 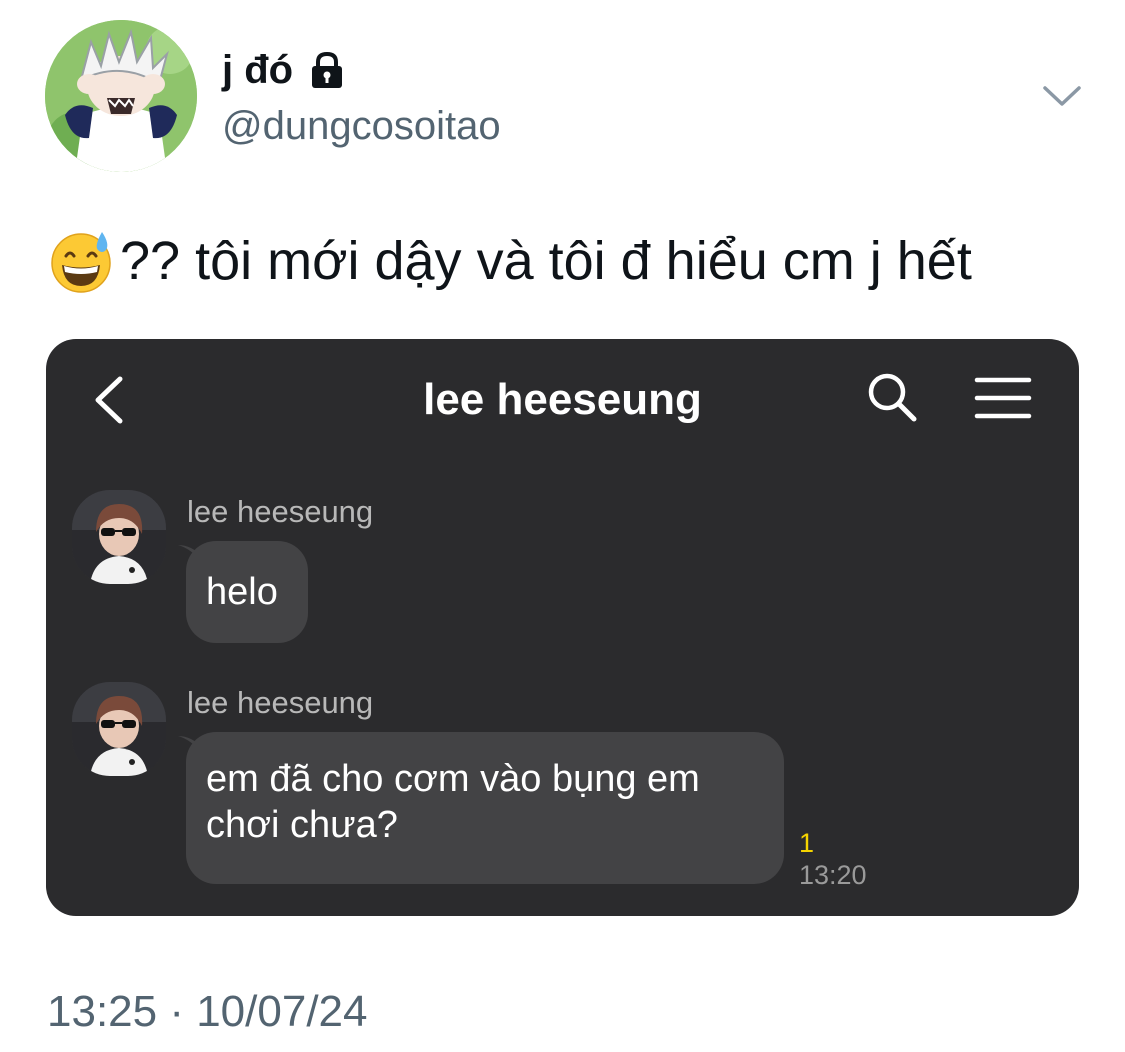 I want to click on unread-count: 1, so click(x=807, y=843).